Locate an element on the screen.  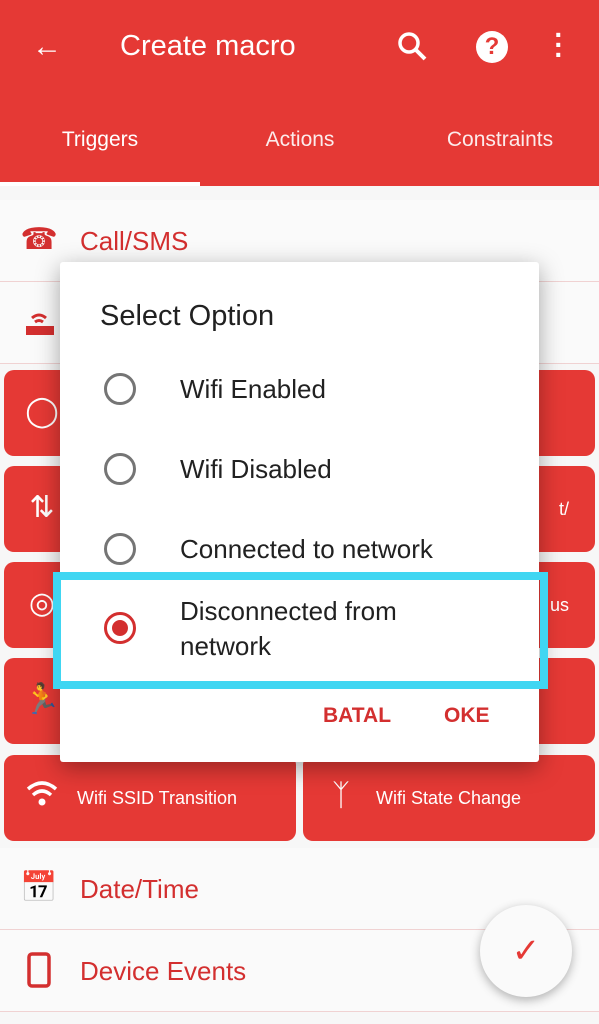
page-title: Create macro is located at coordinates (208, 46).